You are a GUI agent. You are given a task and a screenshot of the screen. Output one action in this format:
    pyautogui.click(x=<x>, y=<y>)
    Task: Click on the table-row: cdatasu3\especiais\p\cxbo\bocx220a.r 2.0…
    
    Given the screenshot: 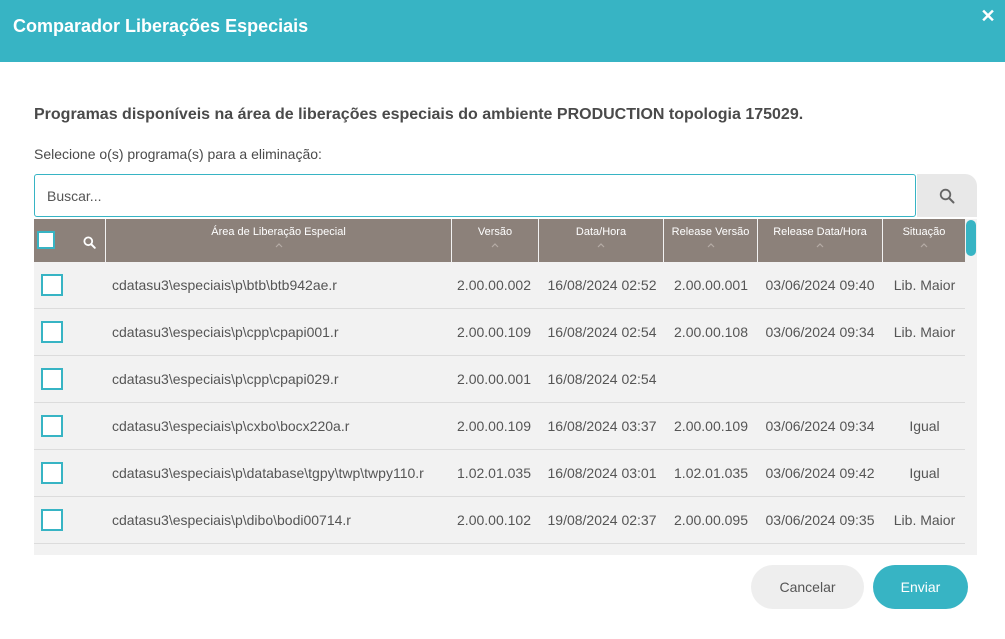 What is the action you would take?
    pyautogui.click(x=499, y=426)
    